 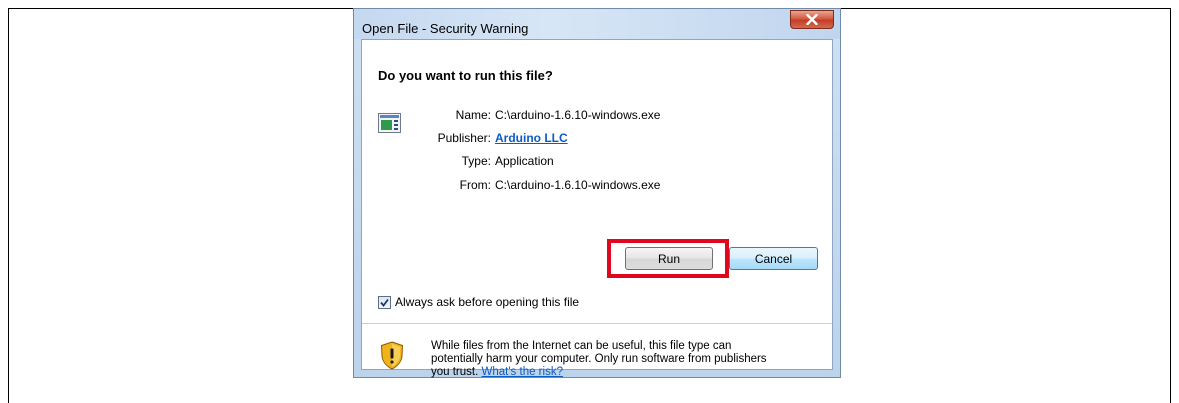 What do you see at coordinates (524, 161) in the screenshot?
I see `type-value: Application` at bounding box center [524, 161].